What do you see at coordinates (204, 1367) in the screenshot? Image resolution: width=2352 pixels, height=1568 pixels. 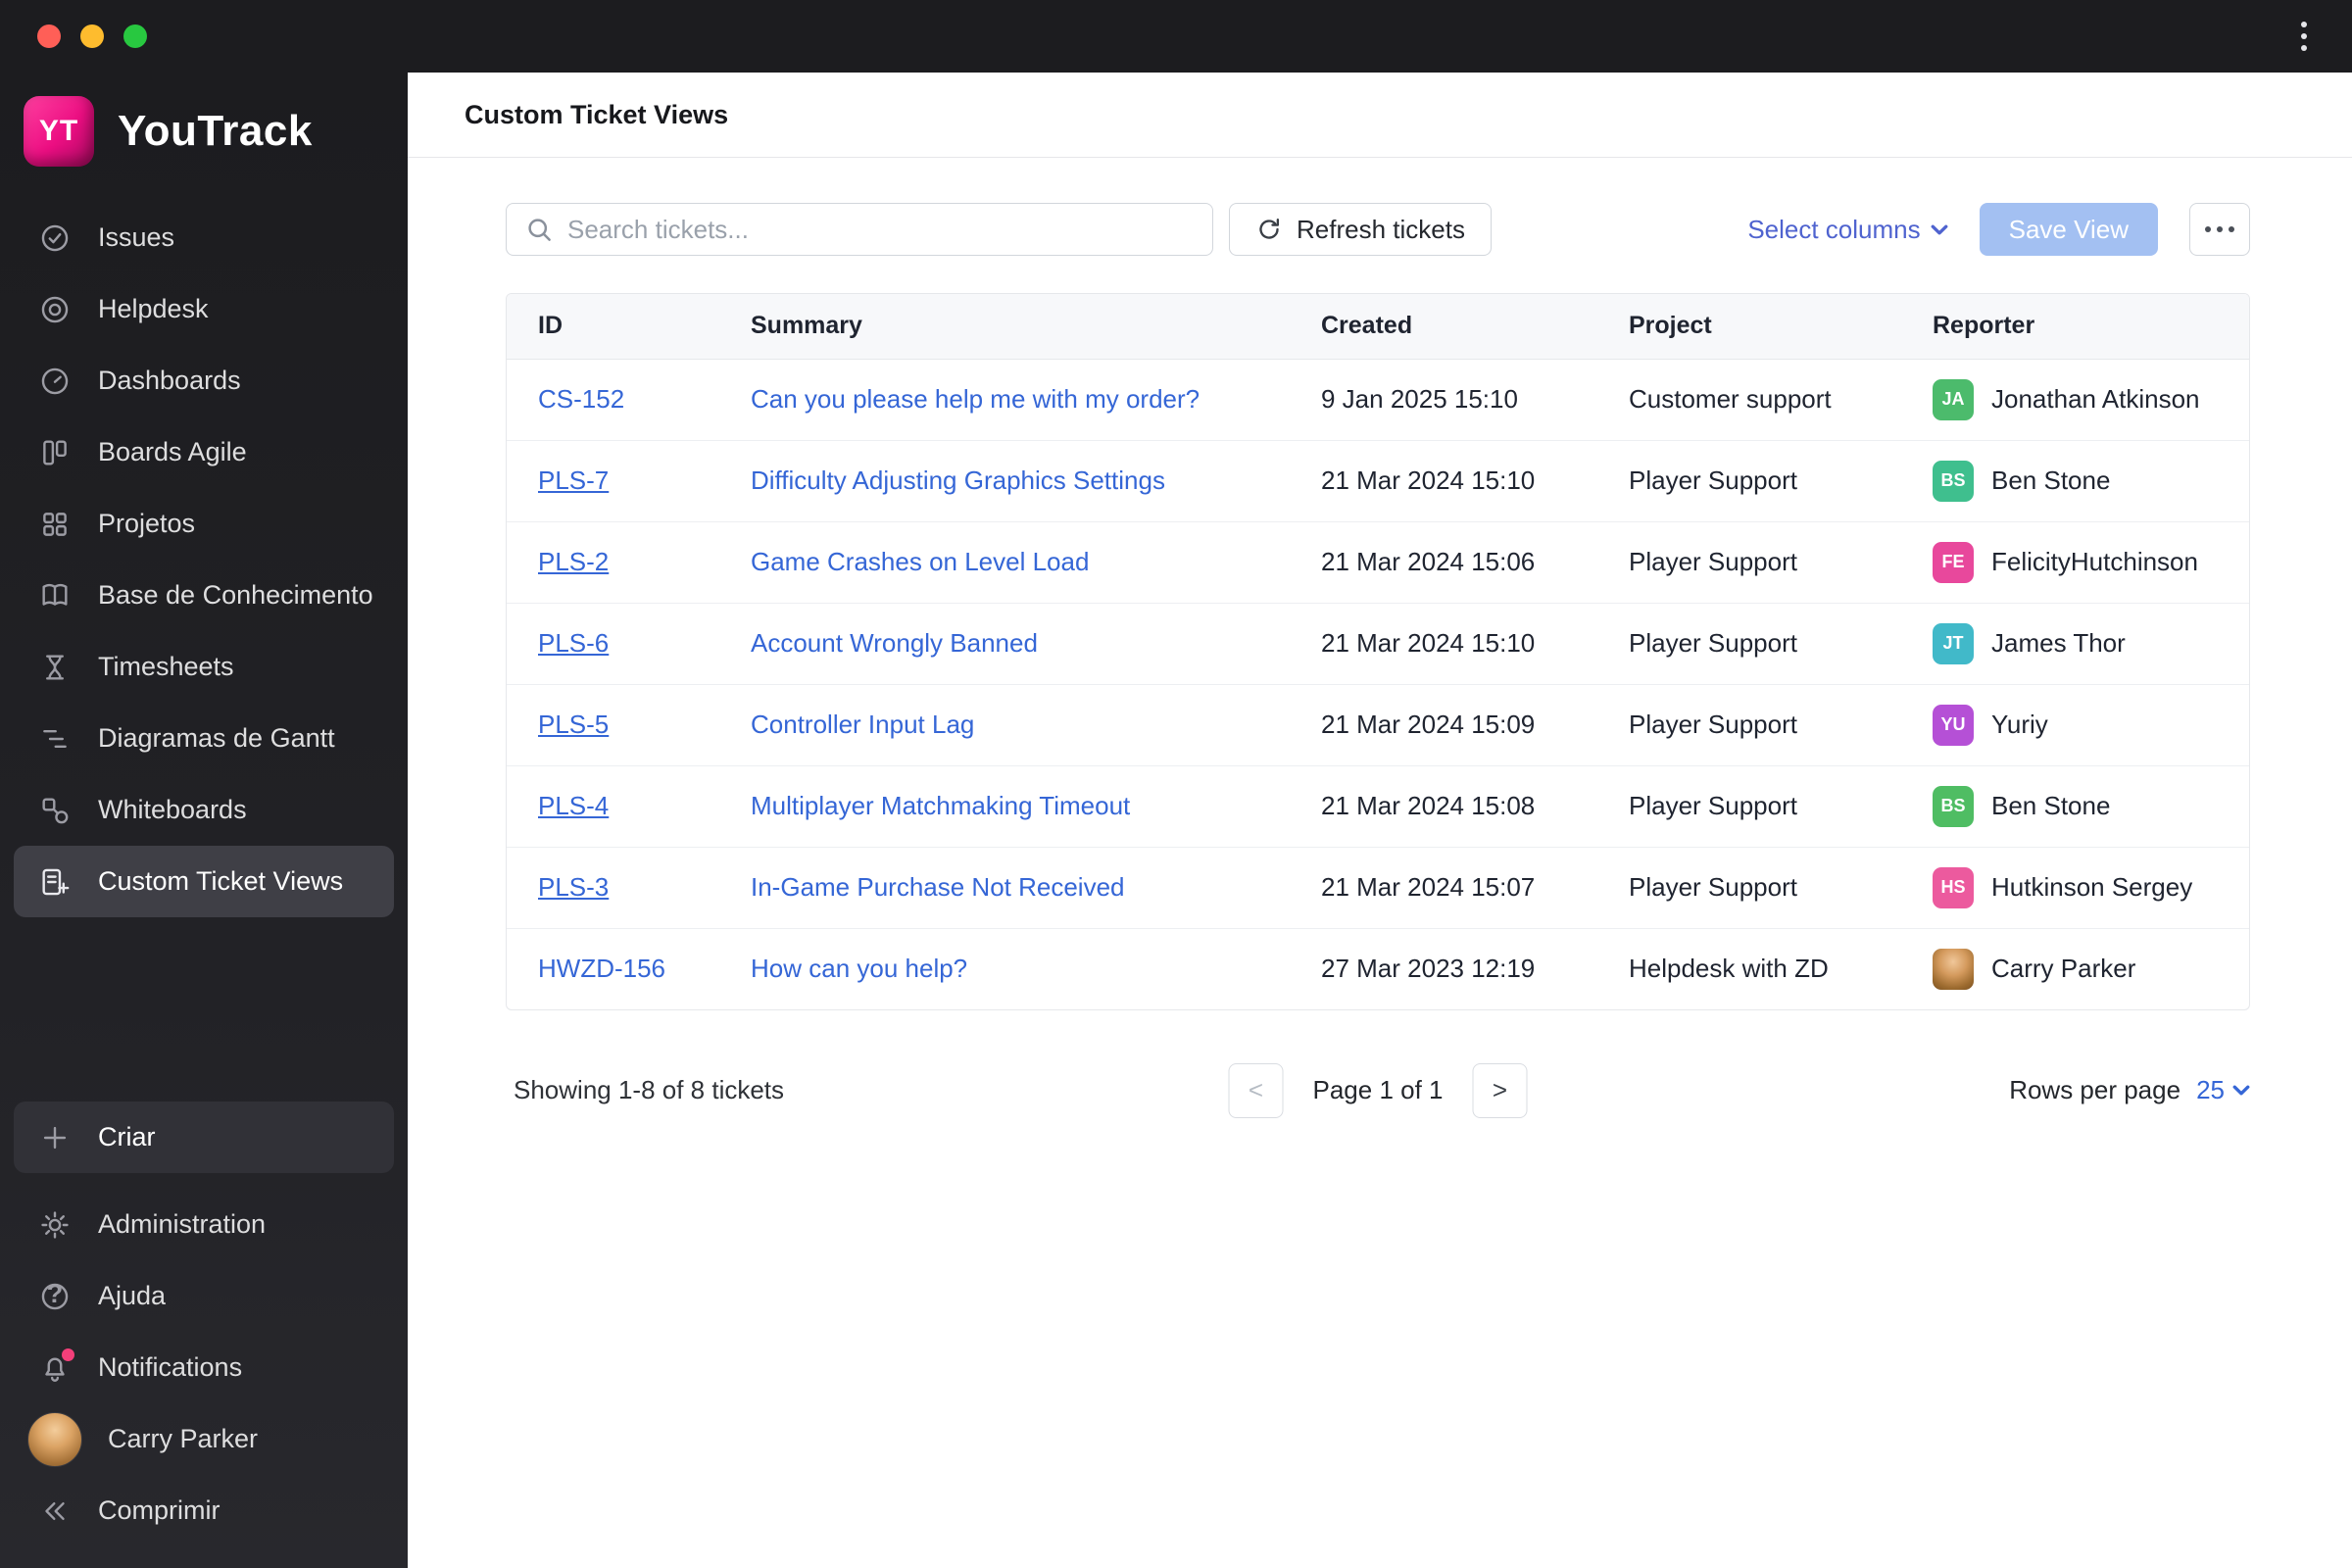 I see `sidebar-item-notifications: Notifications` at bounding box center [204, 1367].